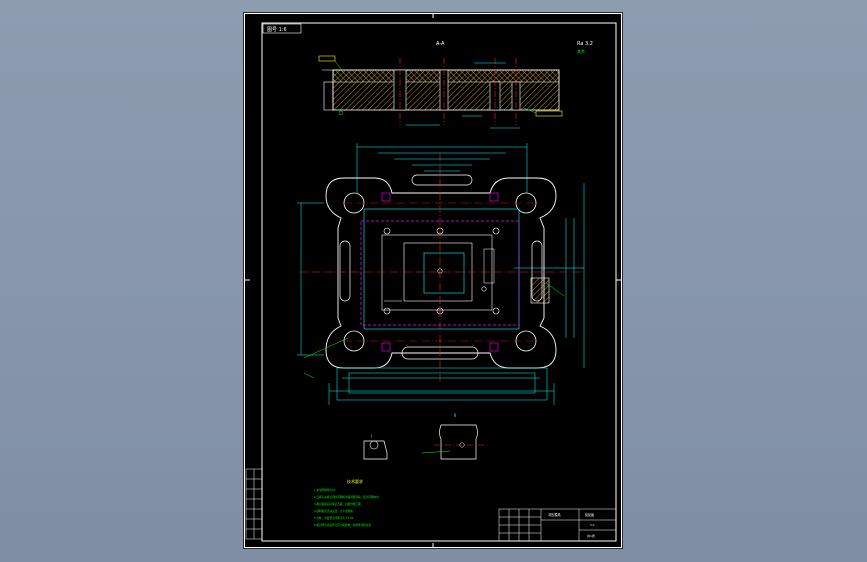 Image resolution: width=867 pixels, height=562 pixels. What do you see at coordinates (371, 436) in the screenshot?
I see `detail-left-label: I` at bounding box center [371, 436].